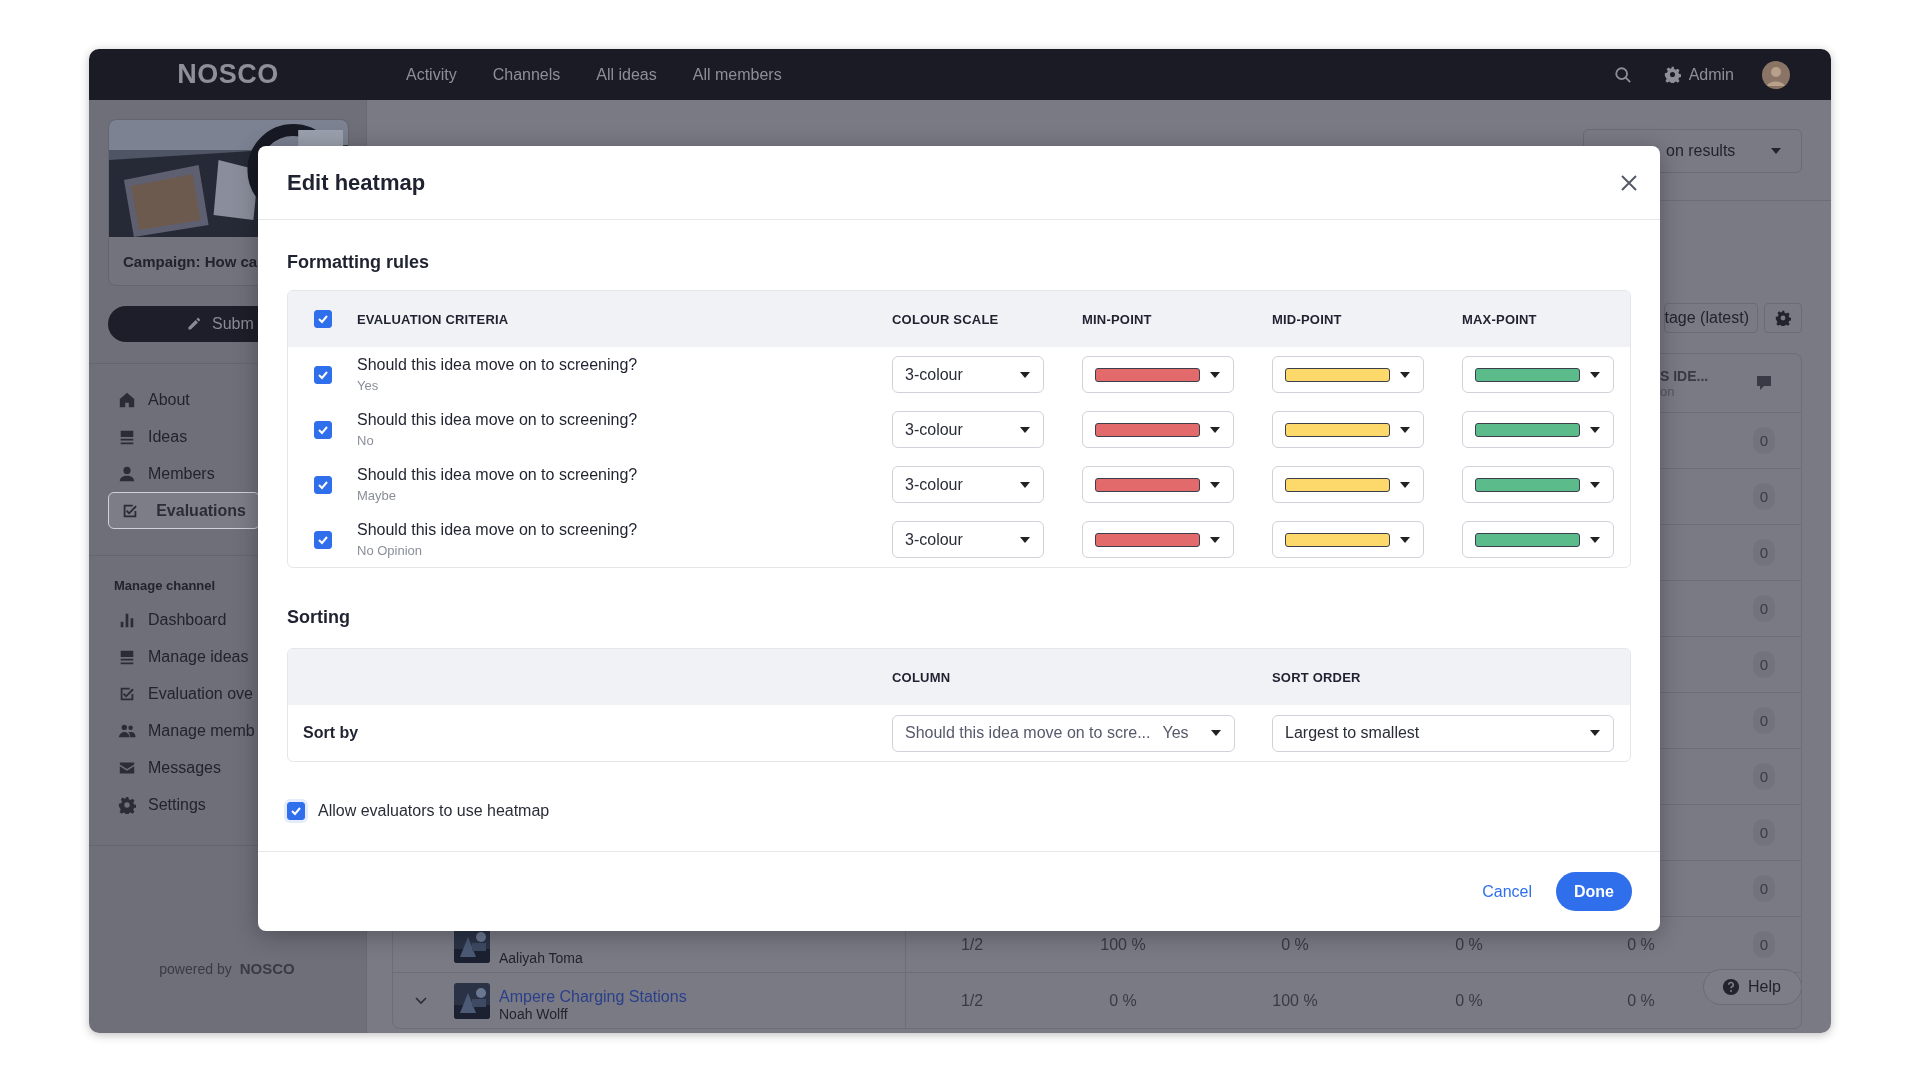 Image resolution: width=1920 pixels, height=1083 pixels. I want to click on criterion-answer: No Opinion, so click(390, 550).